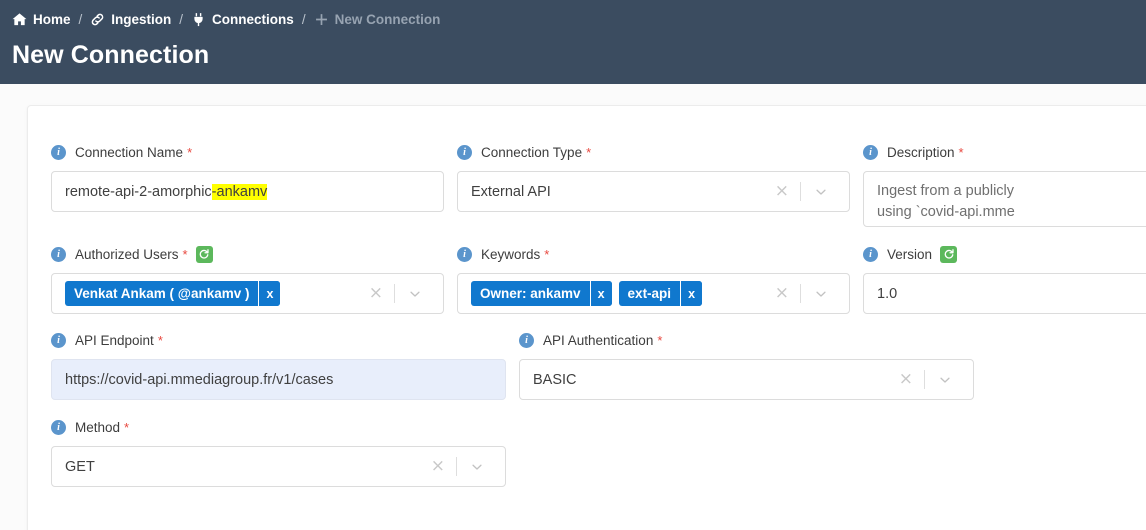  I want to click on connection-name-value-highlighted: -ankamv, so click(239, 191).